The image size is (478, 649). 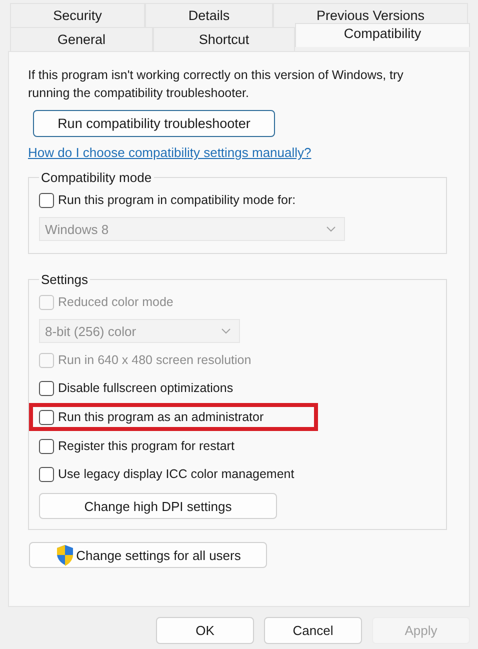 What do you see at coordinates (176, 474) in the screenshot?
I see `checkbox-label: Use legacy display ICC color management` at bounding box center [176, 474].